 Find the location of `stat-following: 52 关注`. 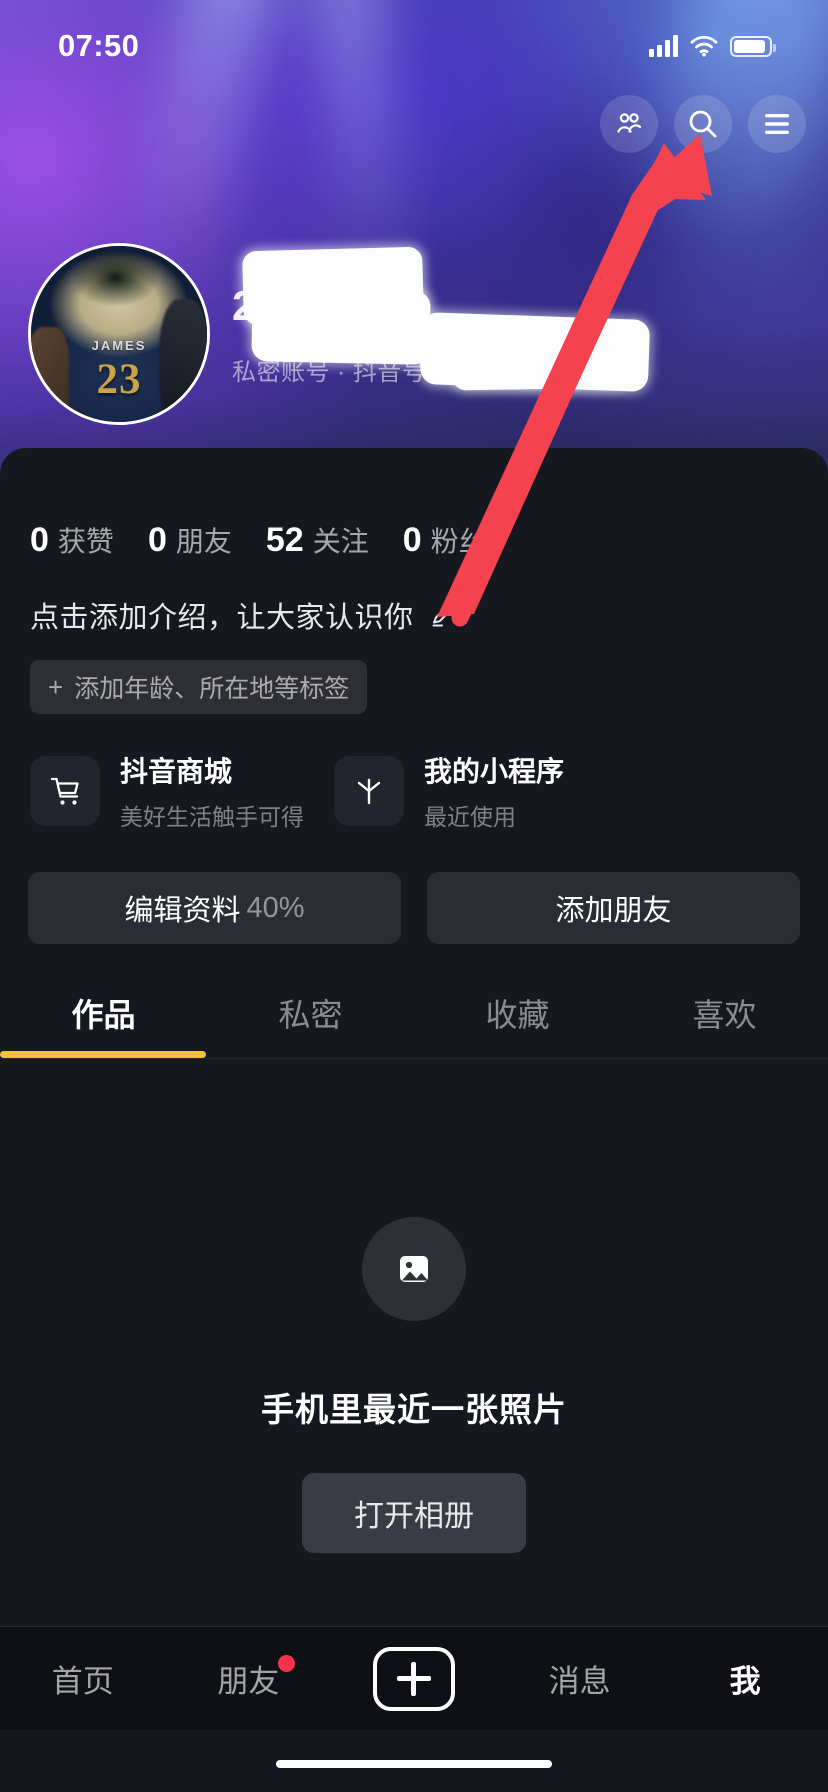

stat-following: 52 关注 is located at coordinates (317, 540).